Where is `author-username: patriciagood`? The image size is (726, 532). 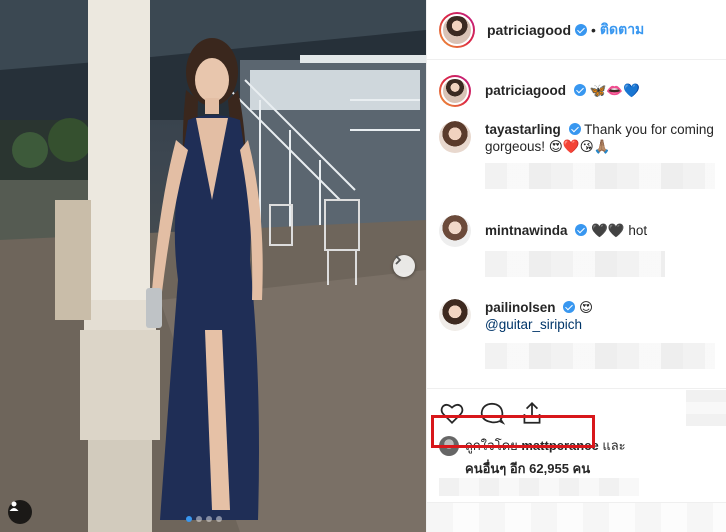 author-username: patriciagood is located at coordinates (529, 30).